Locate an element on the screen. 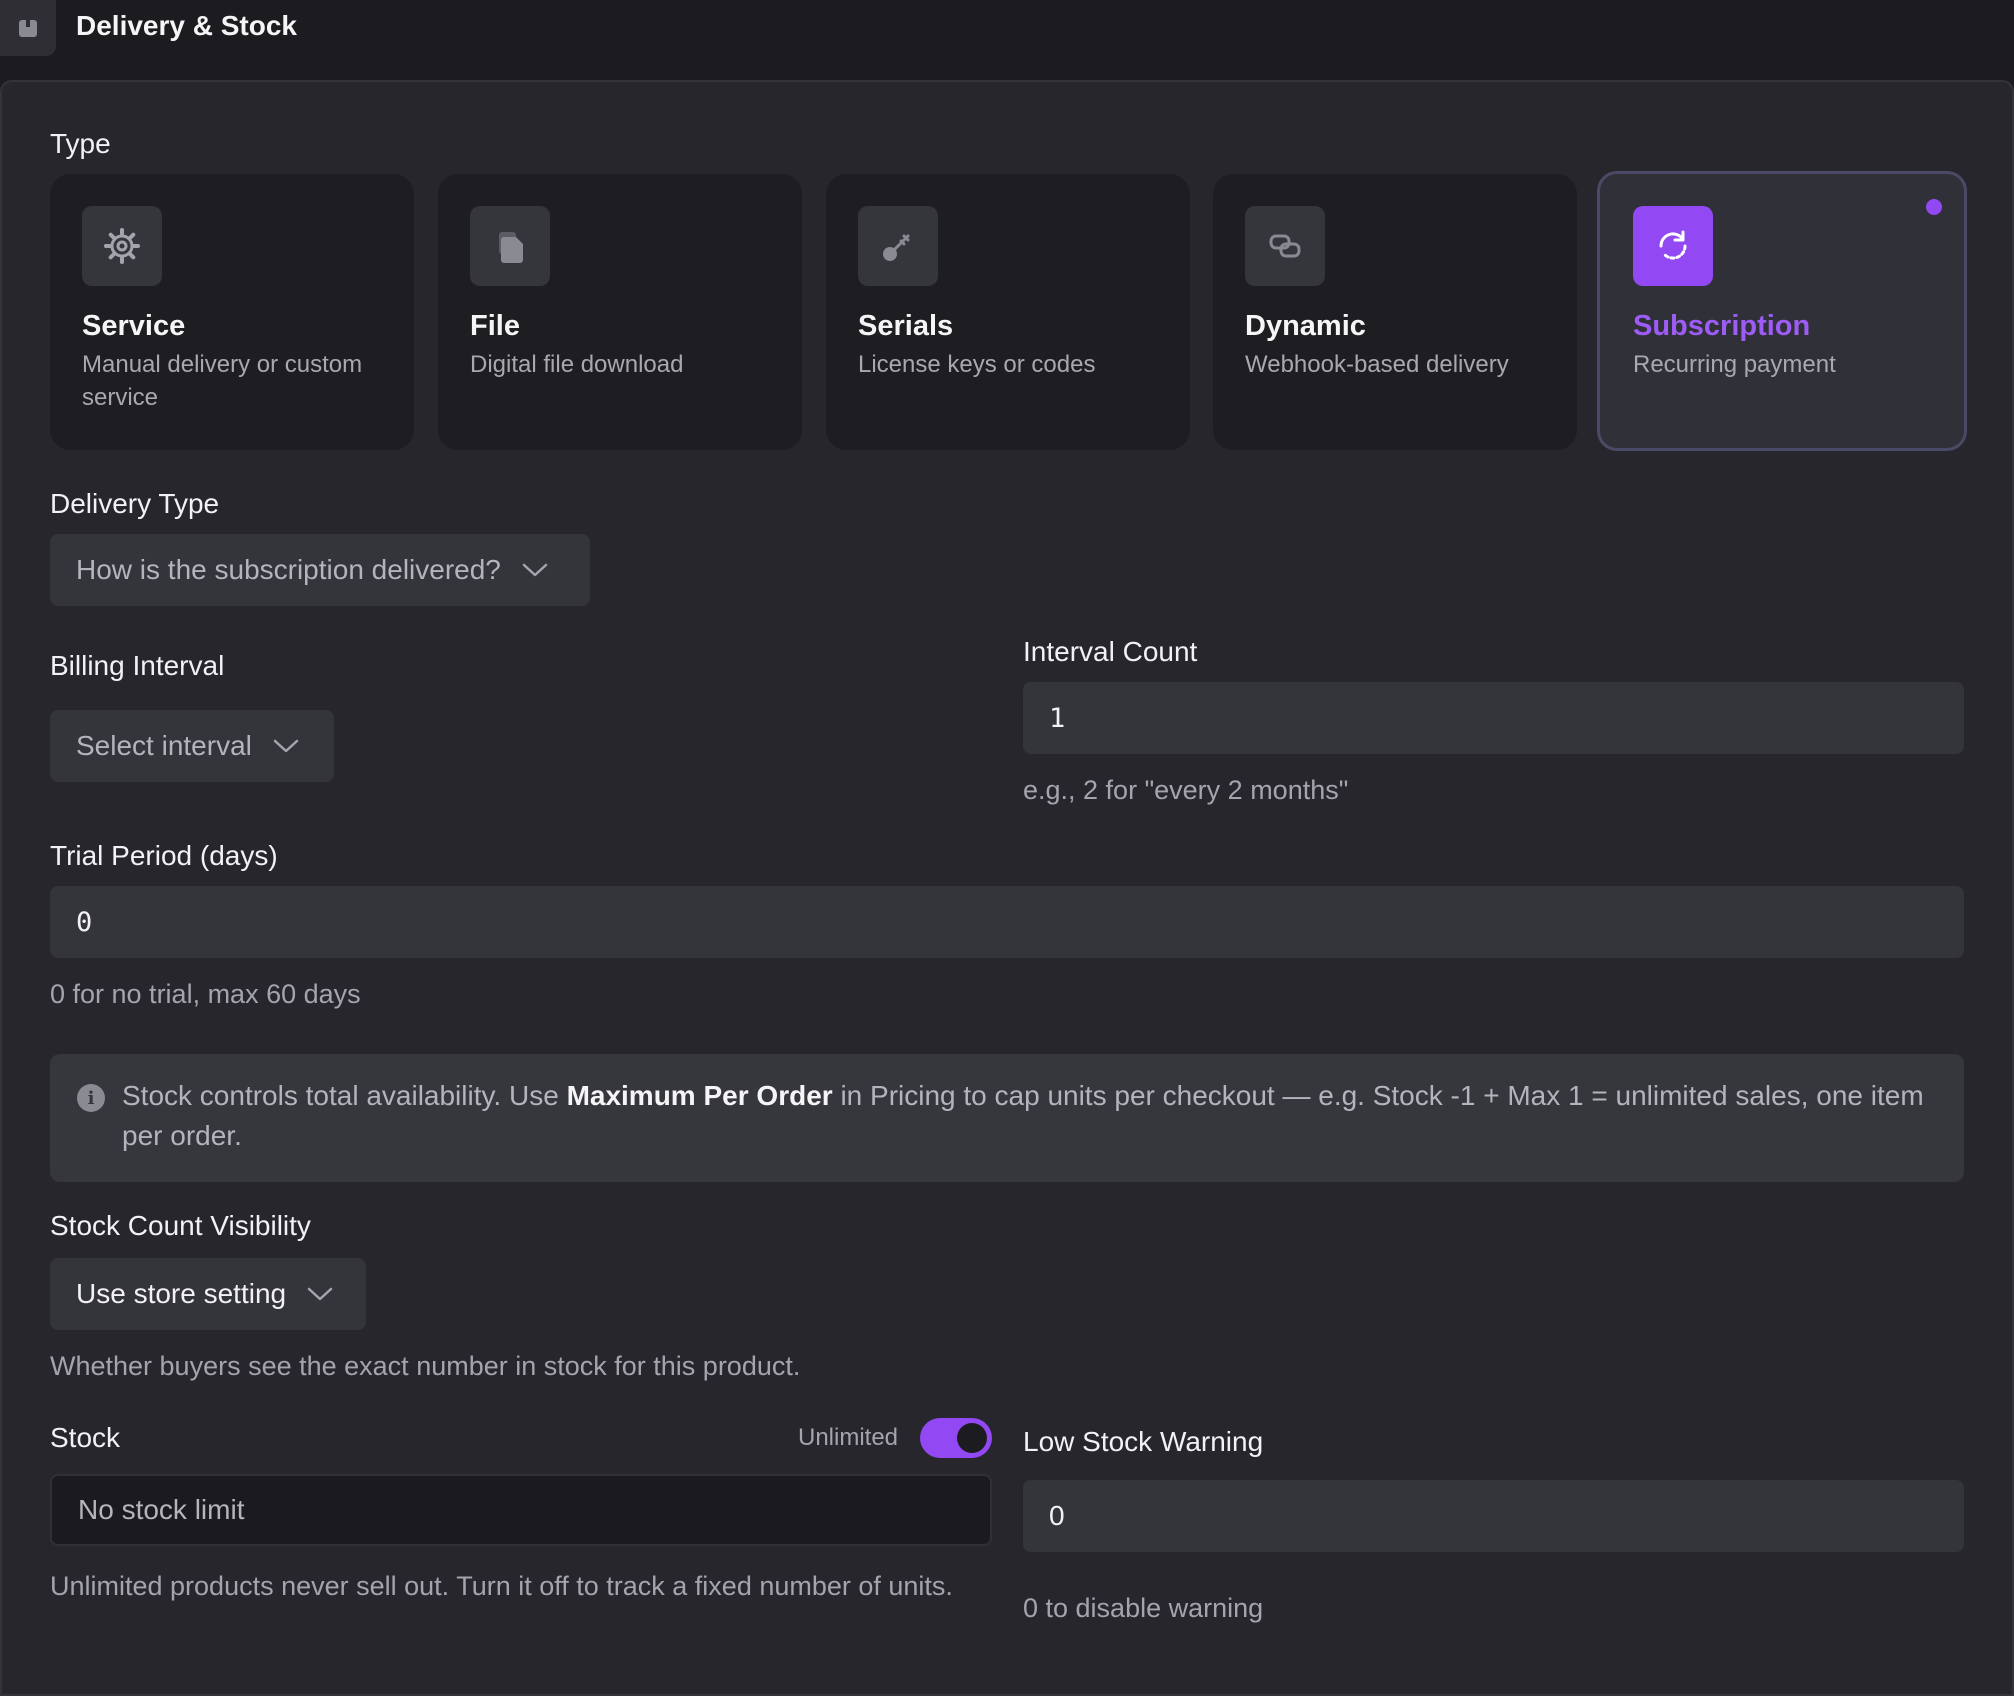  type-card-desc: Webhook-based delivery is located at coordinates (1377, 364).